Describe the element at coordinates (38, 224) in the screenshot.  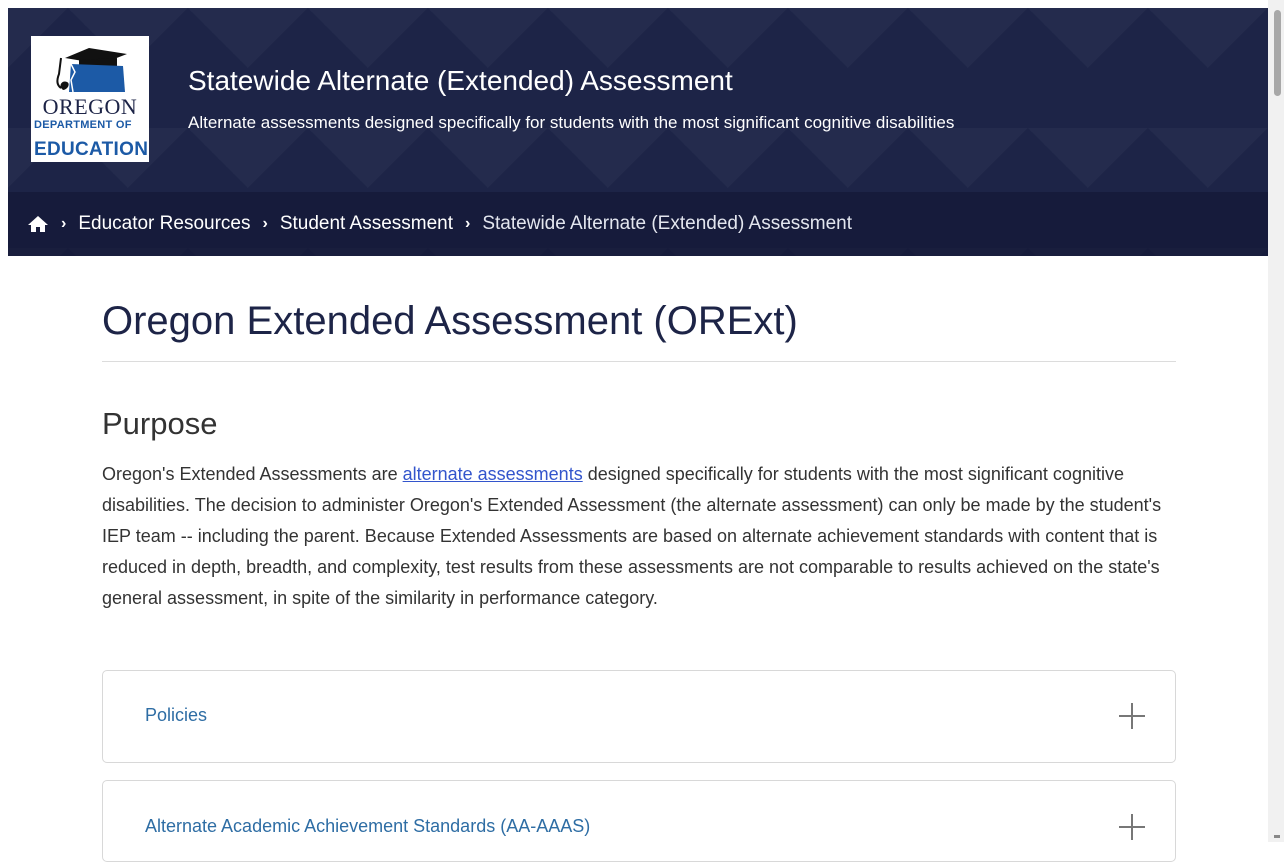
I see `home-icon` at that location.